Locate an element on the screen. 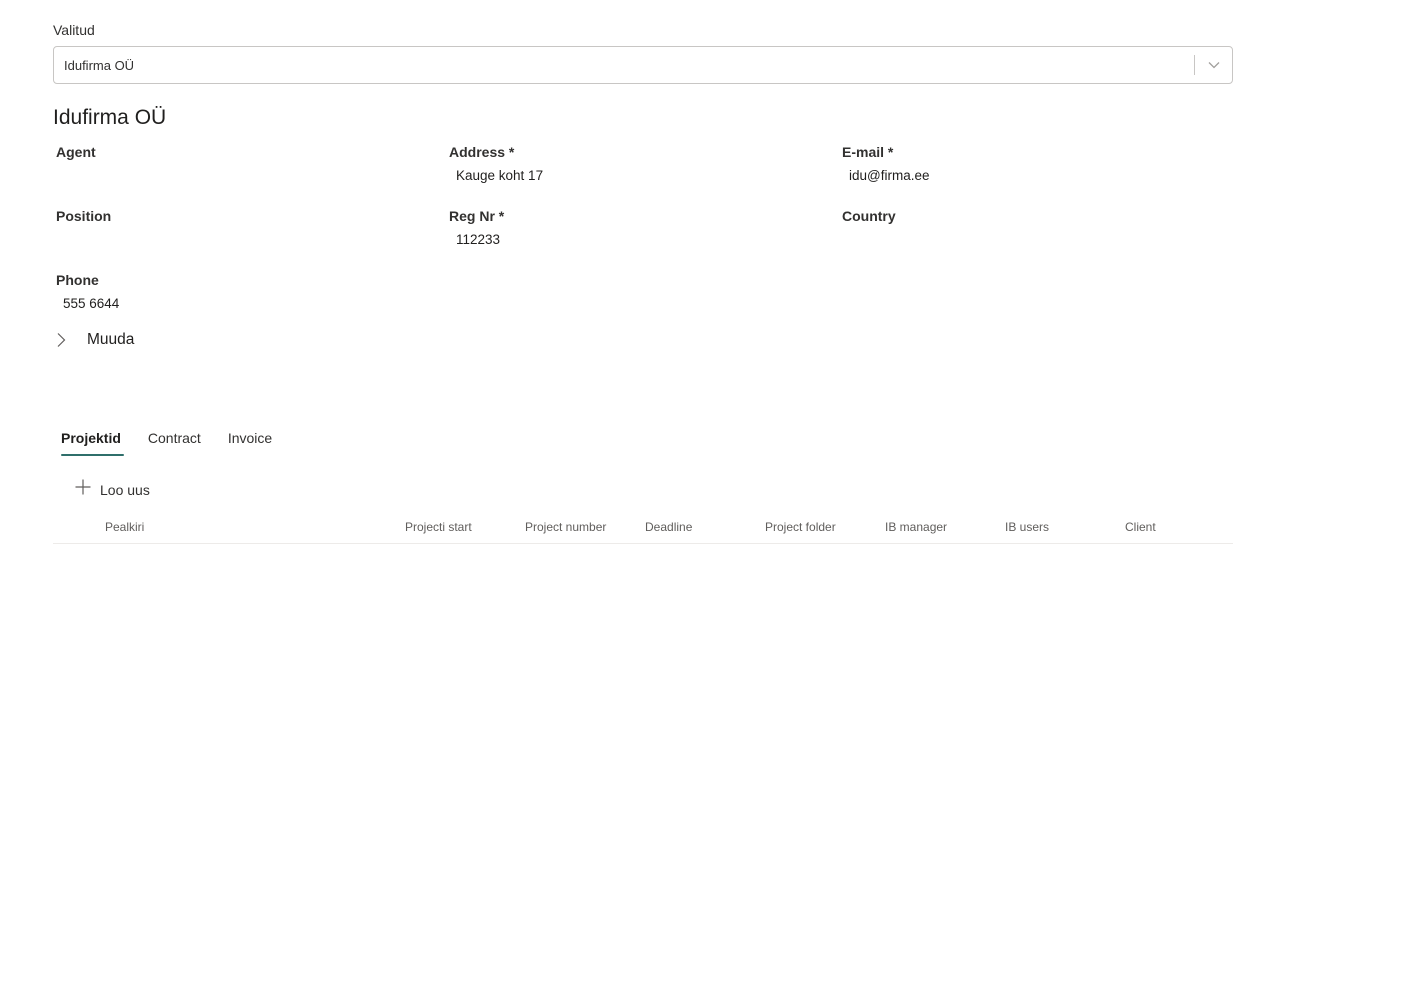 The image size is (1418, 997). field-position: Position is located at coordinates (83, 220).